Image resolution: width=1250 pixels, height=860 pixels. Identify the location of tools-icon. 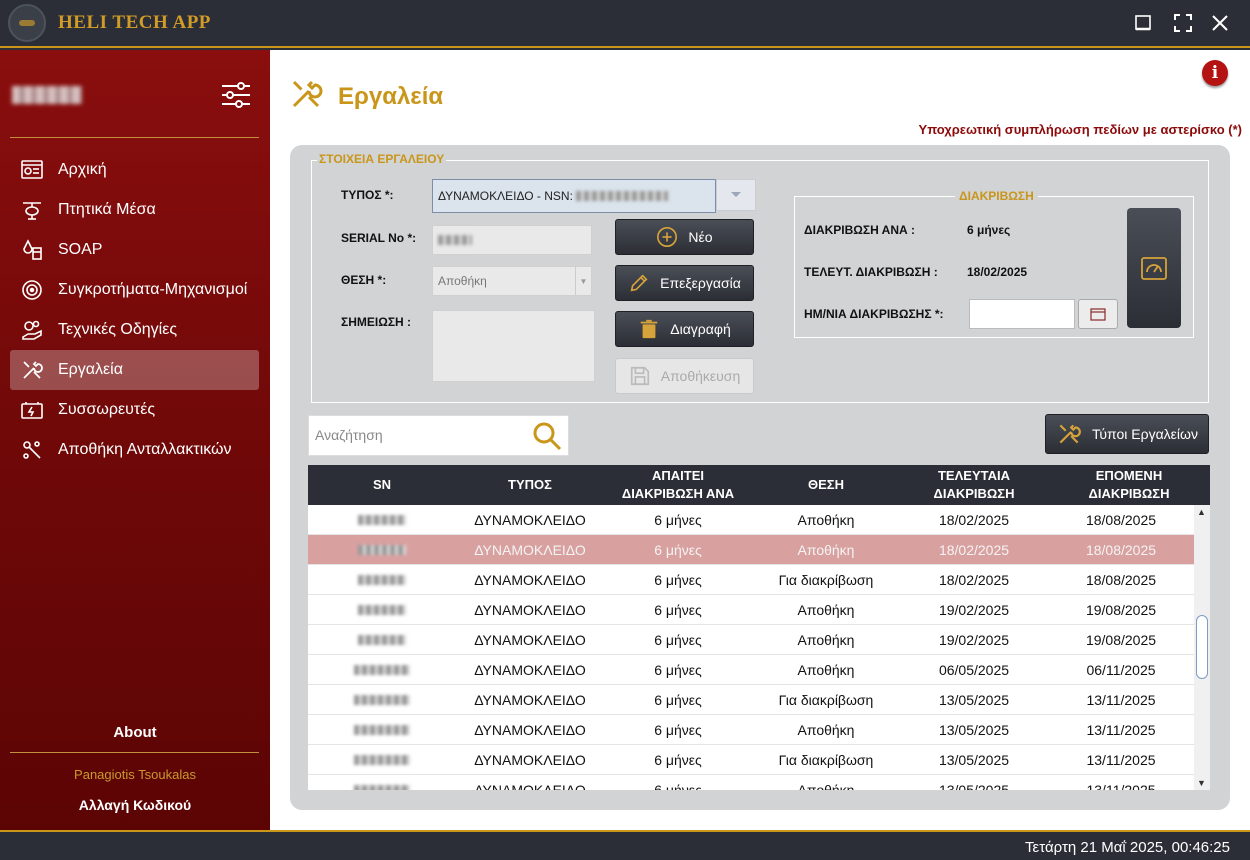
(306, 94).